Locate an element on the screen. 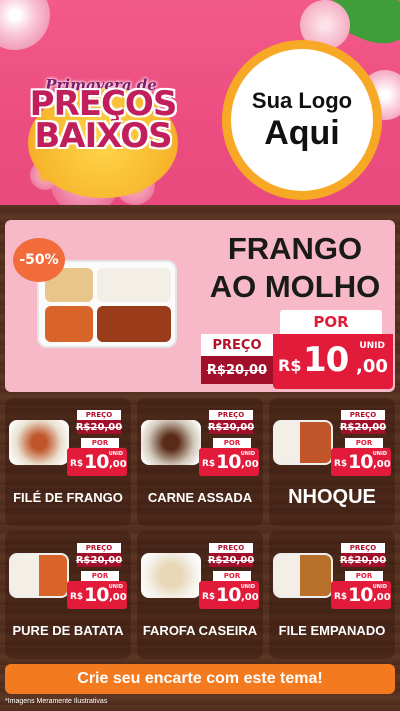  promo-badge: Primavera de PREÇOS BAIXOS is located at coordinates (100, 124).